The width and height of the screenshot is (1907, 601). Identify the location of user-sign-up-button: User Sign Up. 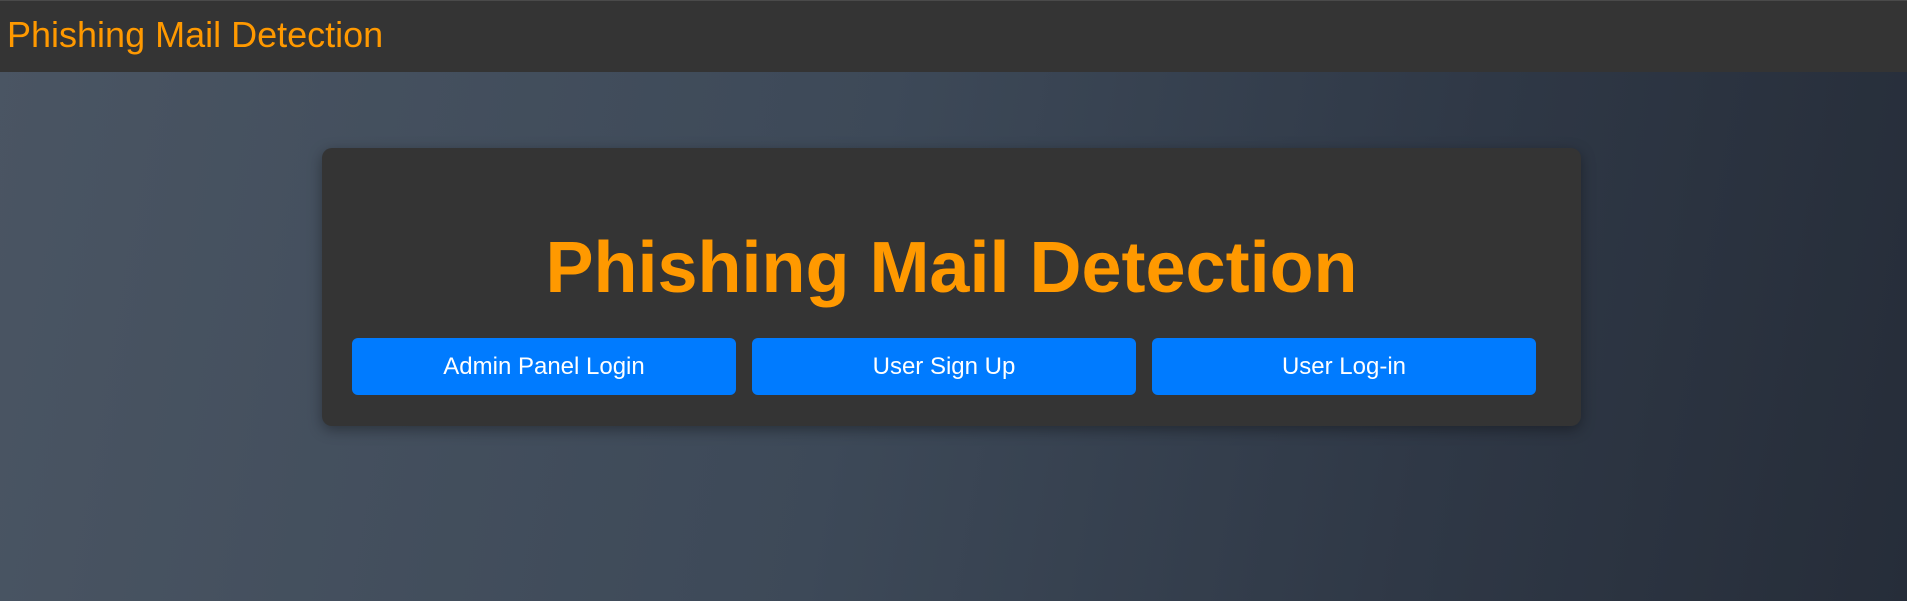
(944, 366).